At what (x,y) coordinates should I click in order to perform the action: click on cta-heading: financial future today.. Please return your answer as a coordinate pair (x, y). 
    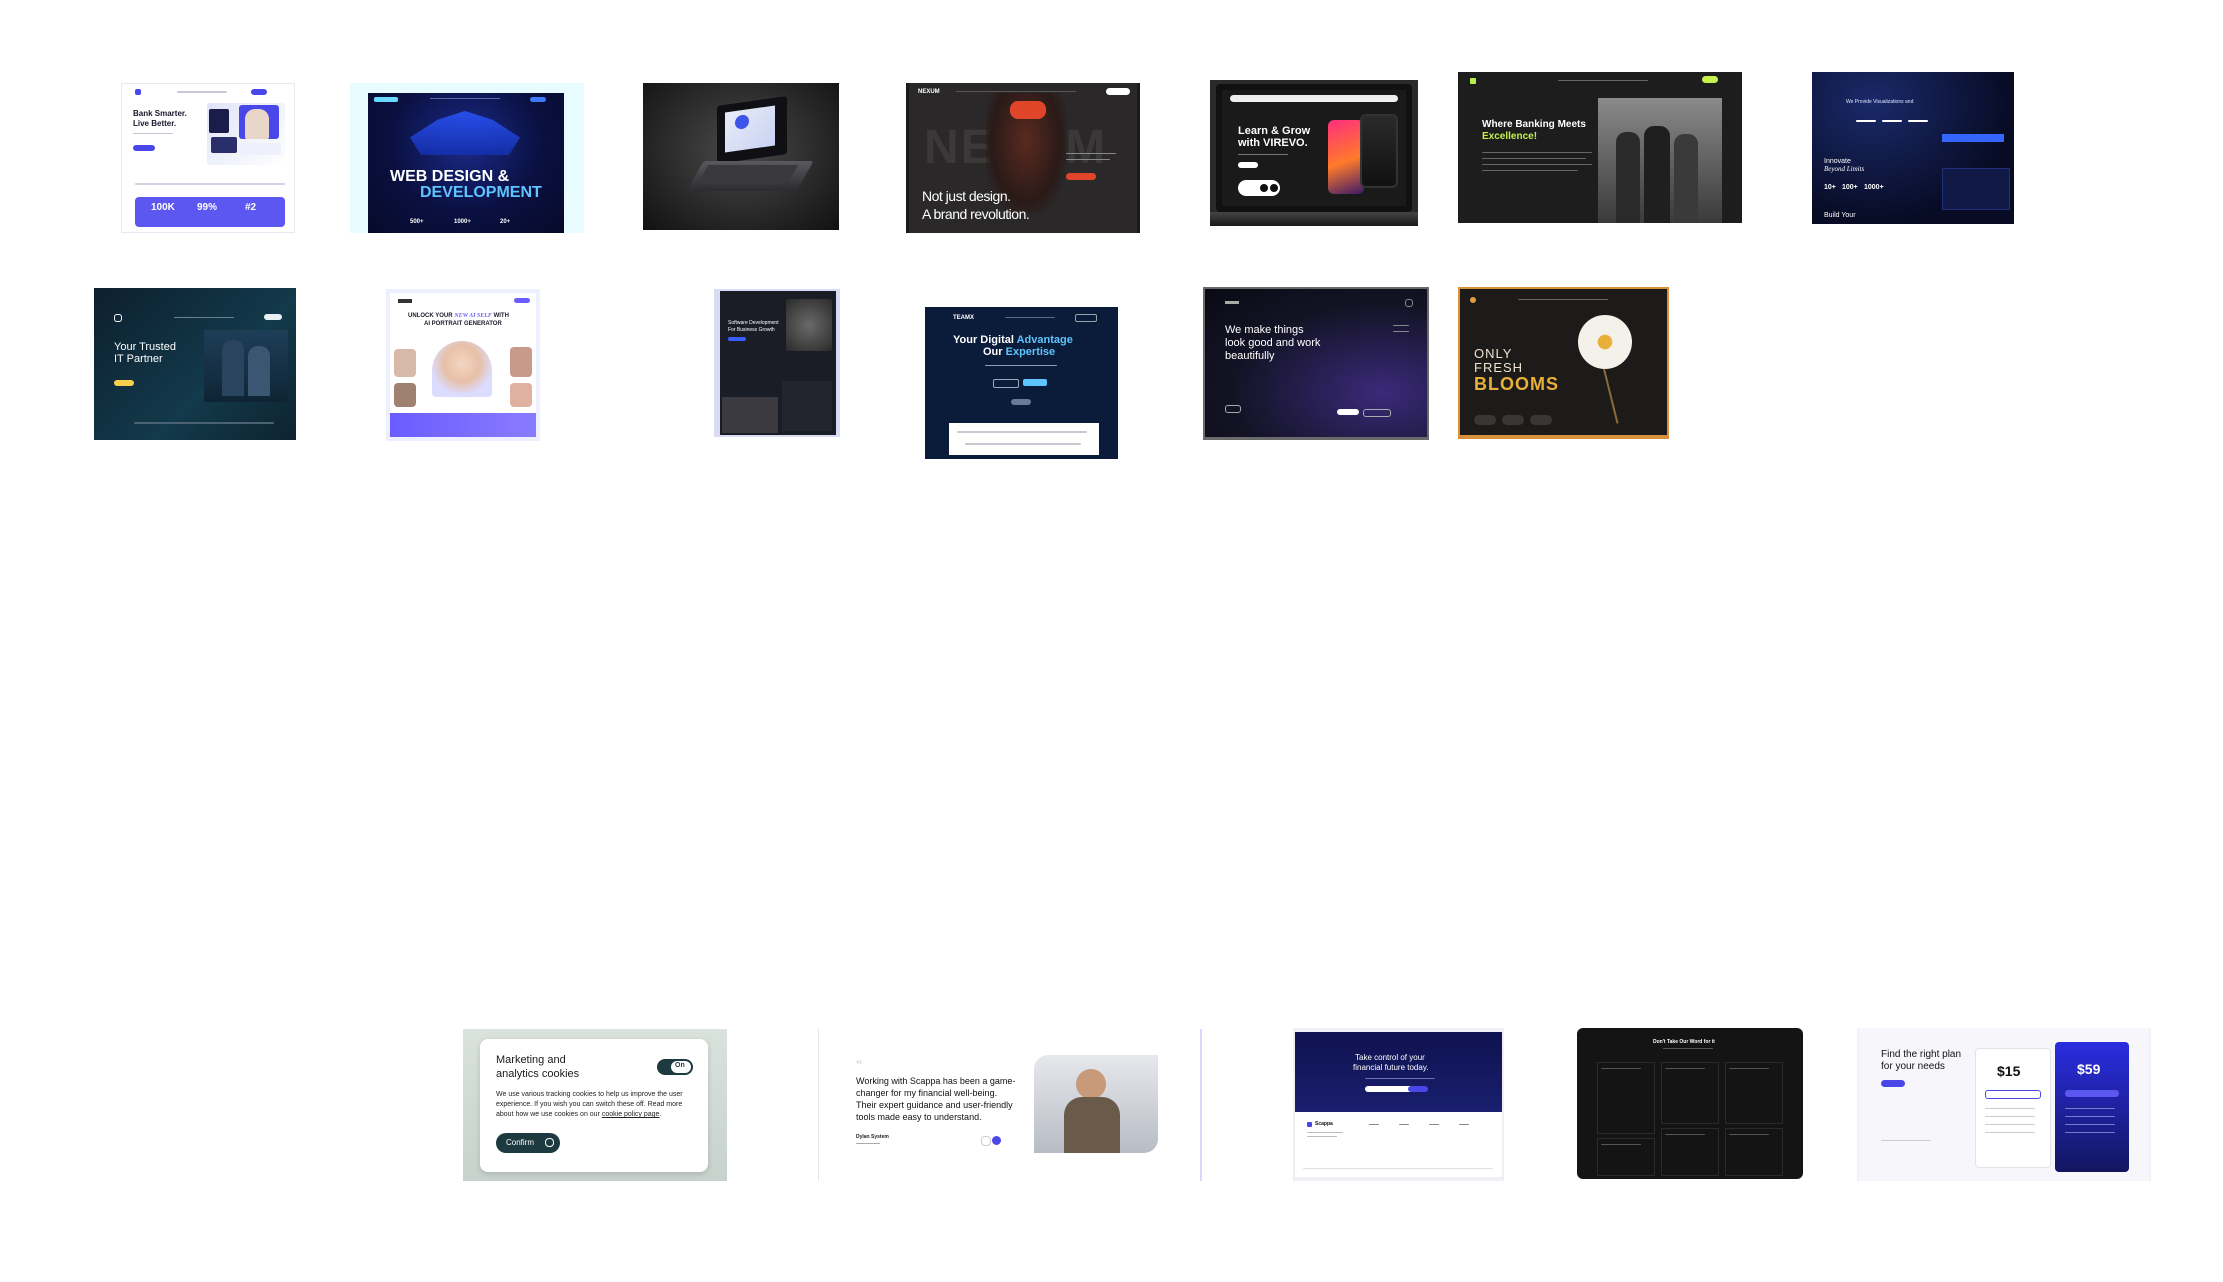
    Looking at the image, I should click on (1391, 1067).